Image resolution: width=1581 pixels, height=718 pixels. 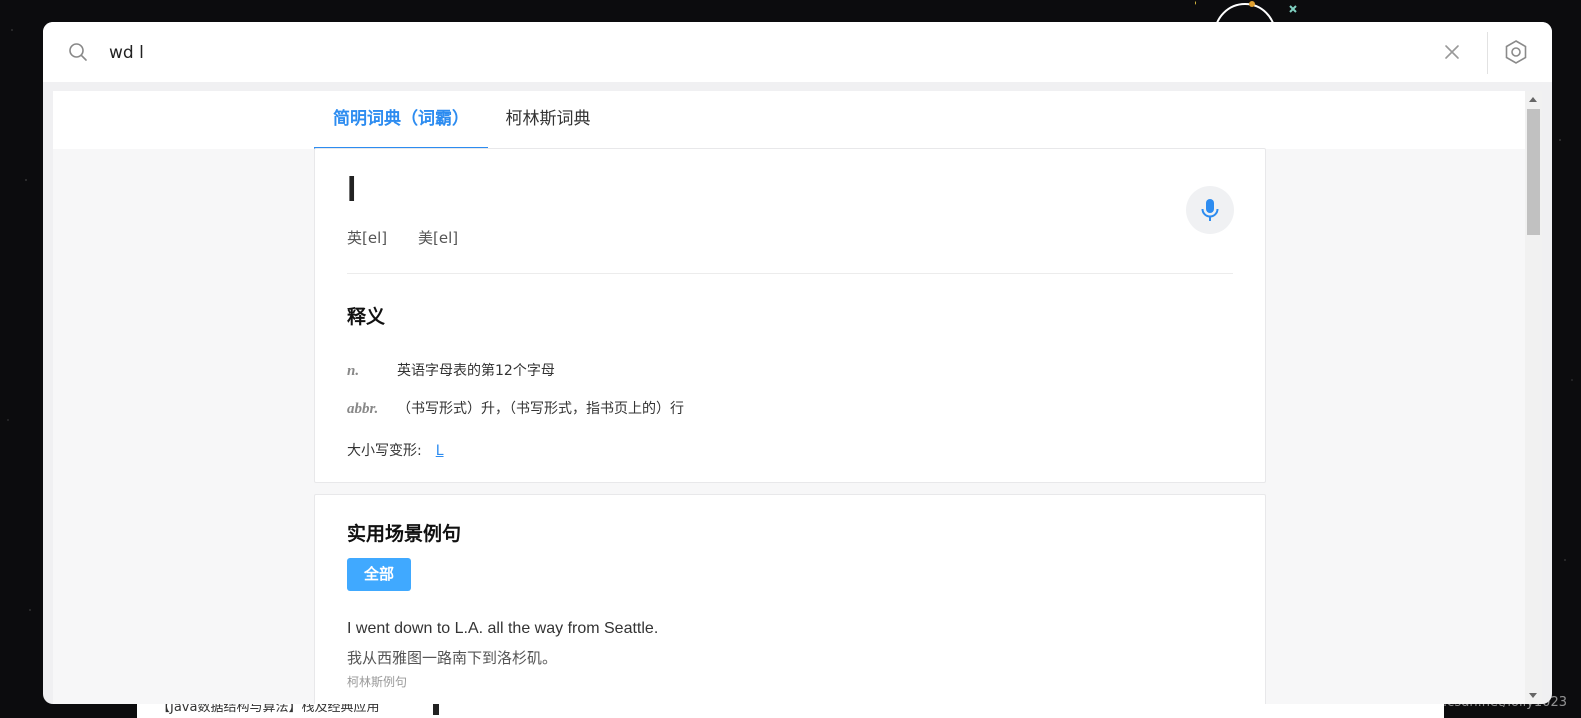 I want to click on filter-all-button: 全部, so click(x=379, y=574).